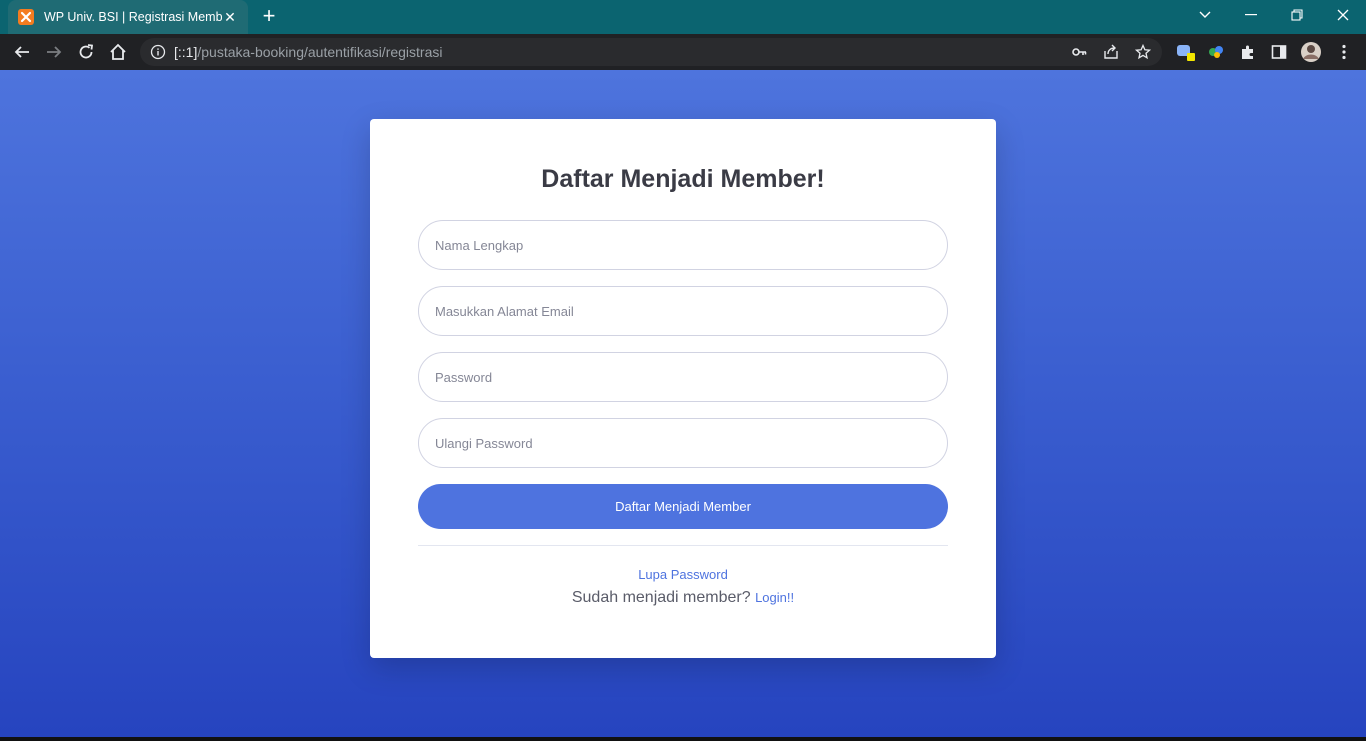 The height and width of the screenshot is (741, 1366). Describe the element at coordinates (1111, 52) in the screenshot. I see `share-icon` at that location.